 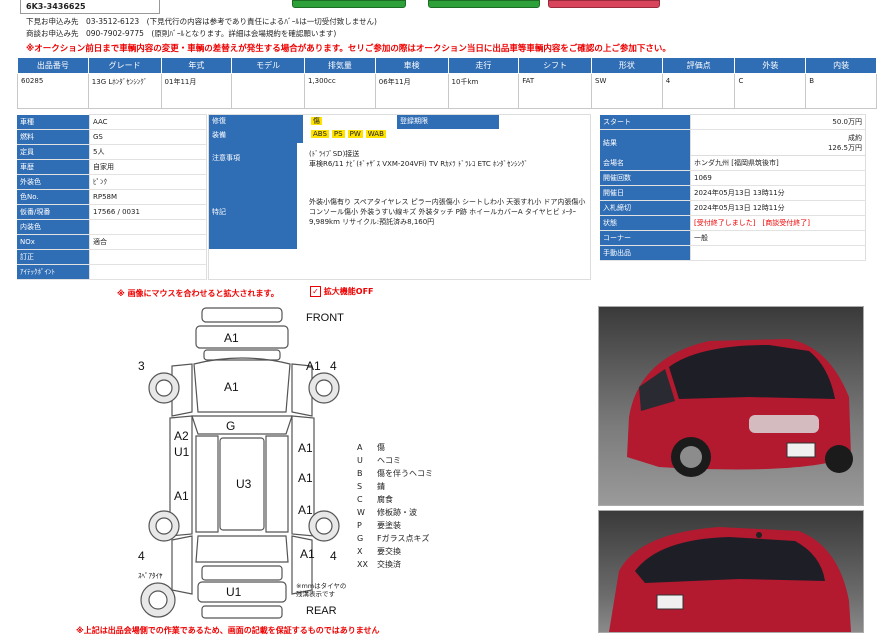 I want to click on damage-mark: U3, so click(x=244, y=484).